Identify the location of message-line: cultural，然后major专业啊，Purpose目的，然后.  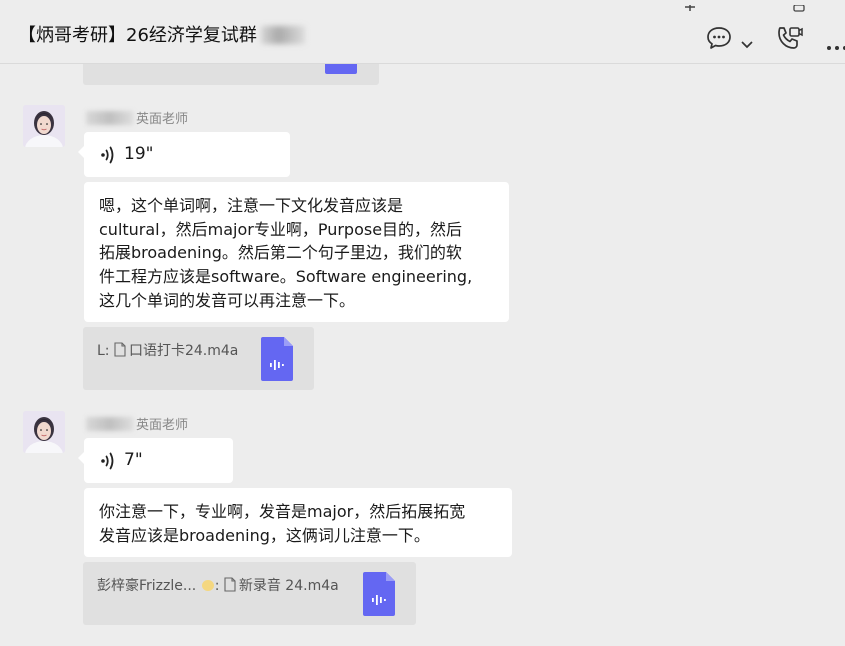
(281, 229).